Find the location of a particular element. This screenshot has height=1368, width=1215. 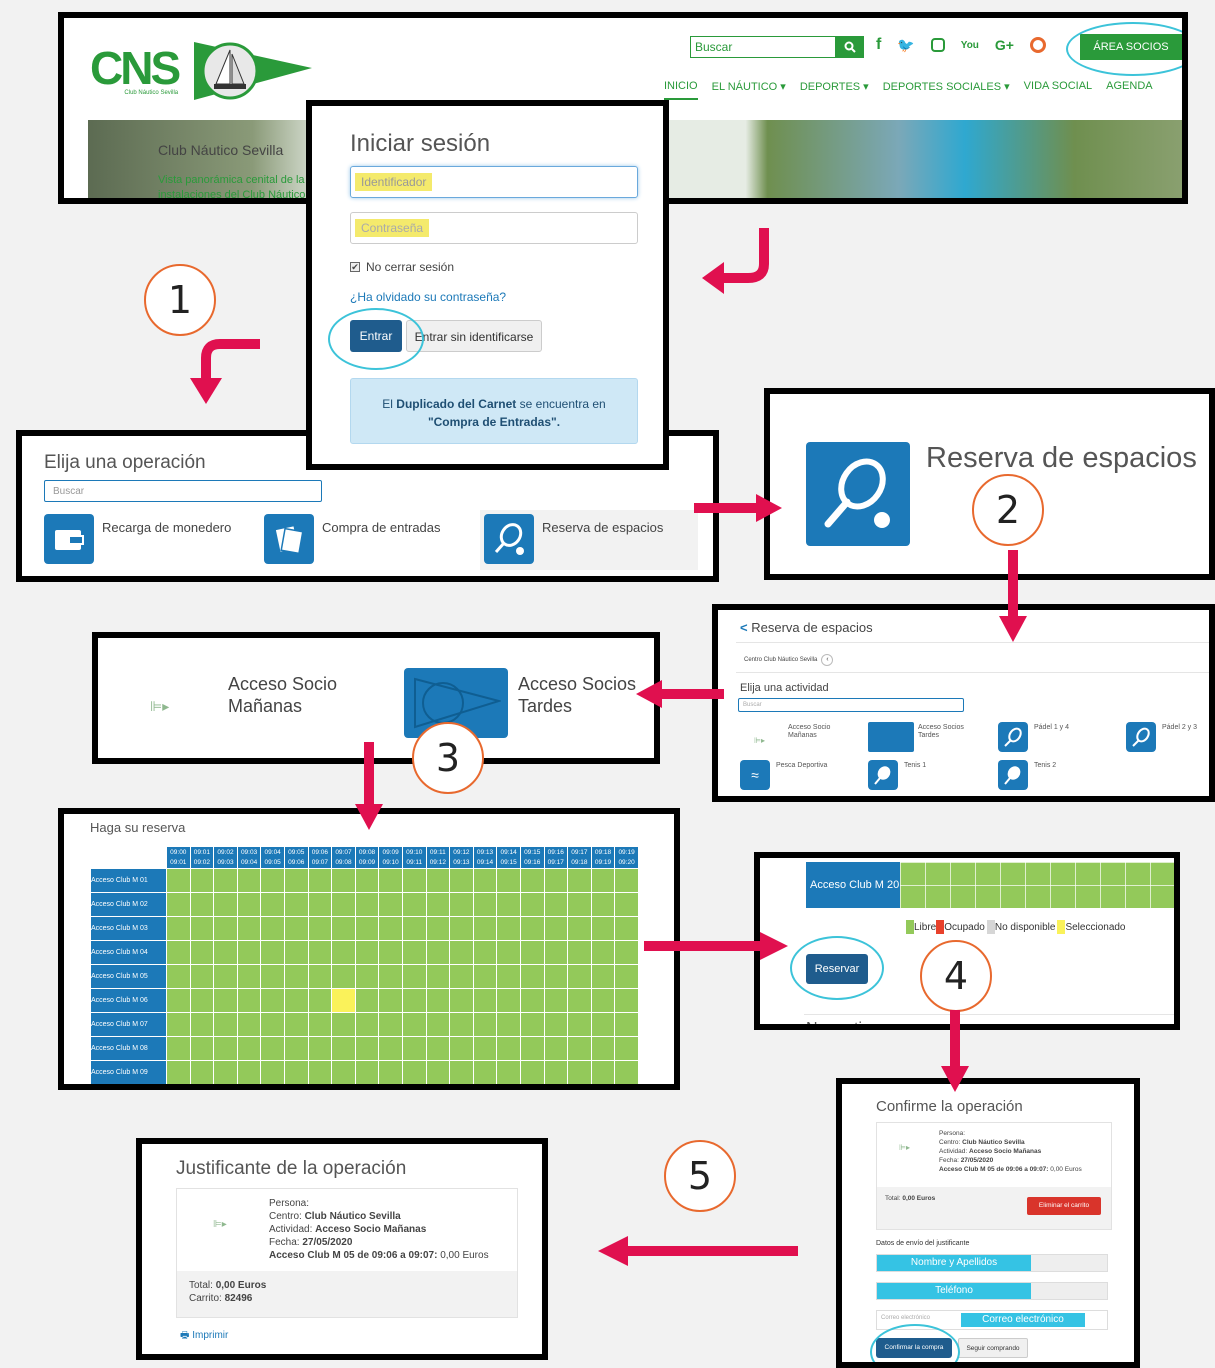

nav-vida-social: VIDA SOCIAL is located at coordinates (1058, 90).